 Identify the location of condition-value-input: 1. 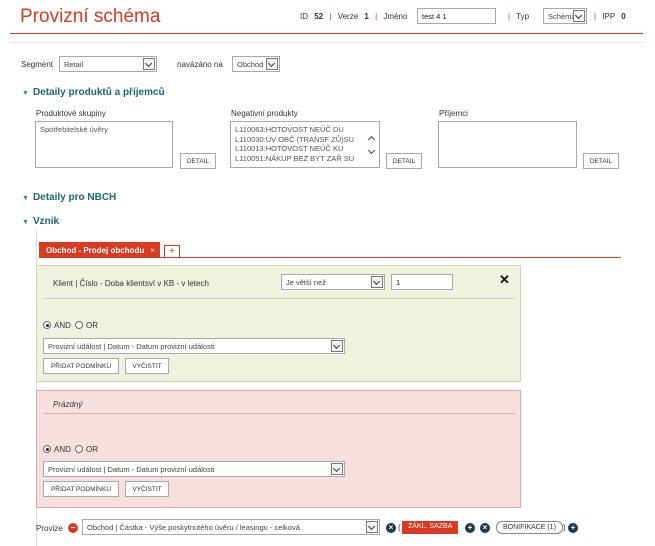
(422, 282).